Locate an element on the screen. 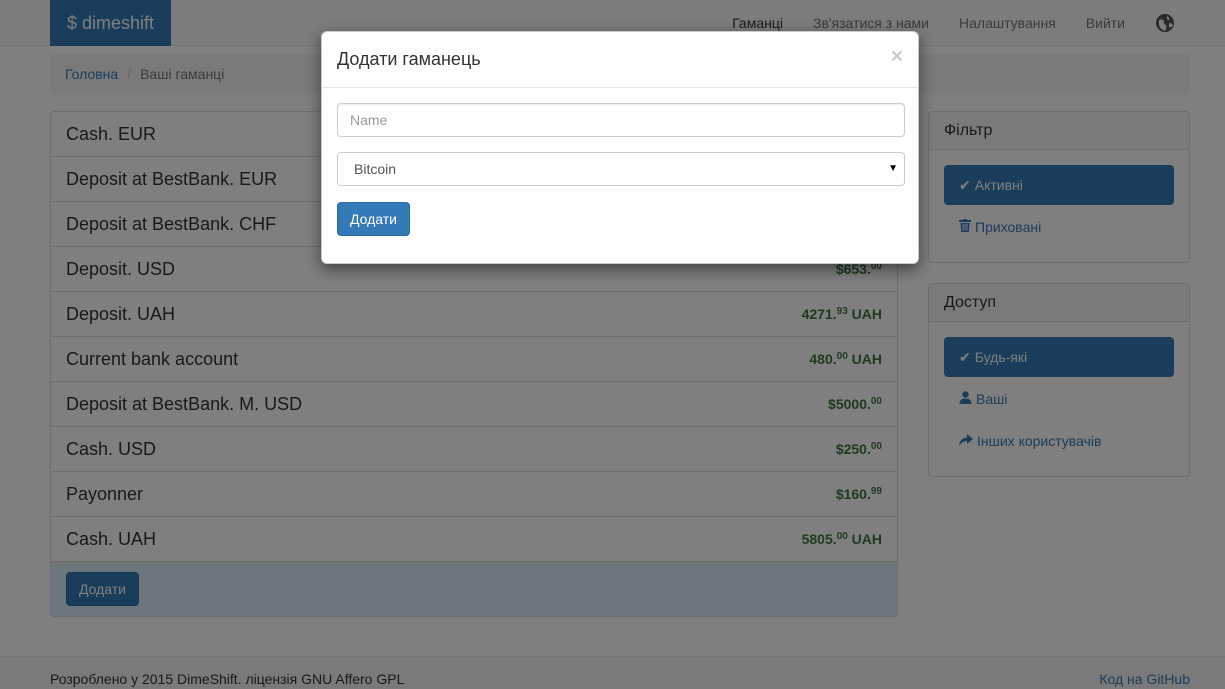  modal-body: Bitcoin ▼ Додати is located at coordinates (620, 169).